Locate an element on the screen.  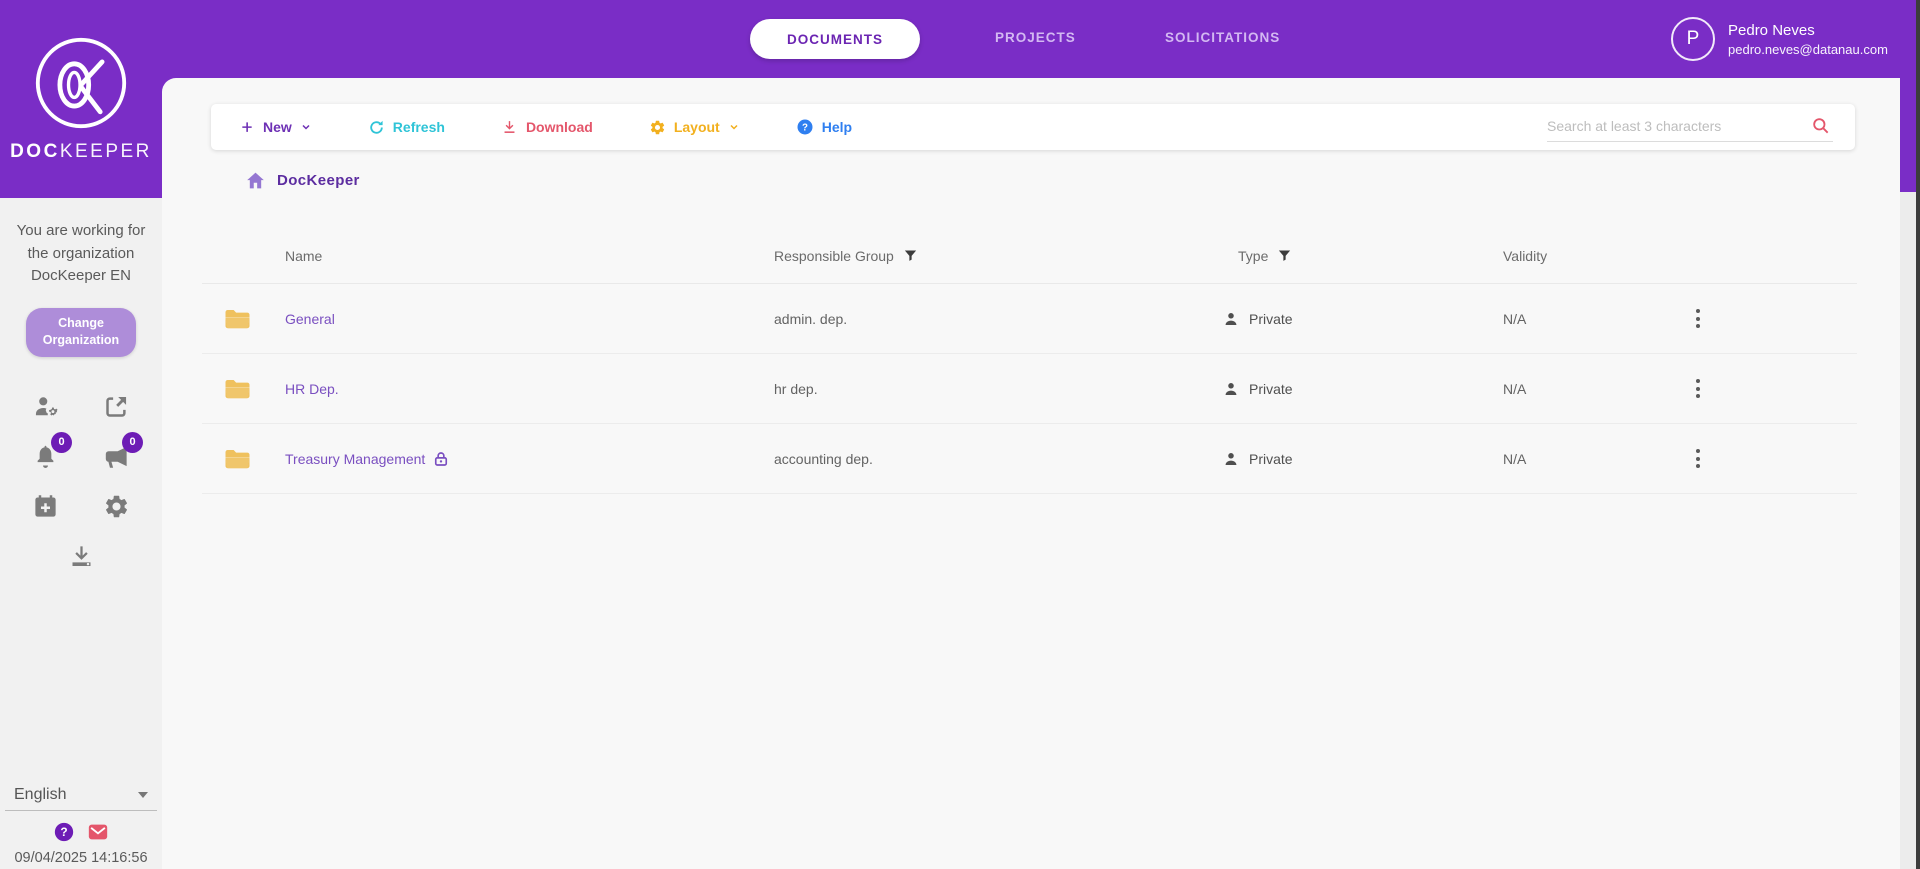
new-button: New is located at coordinates (275, 127).